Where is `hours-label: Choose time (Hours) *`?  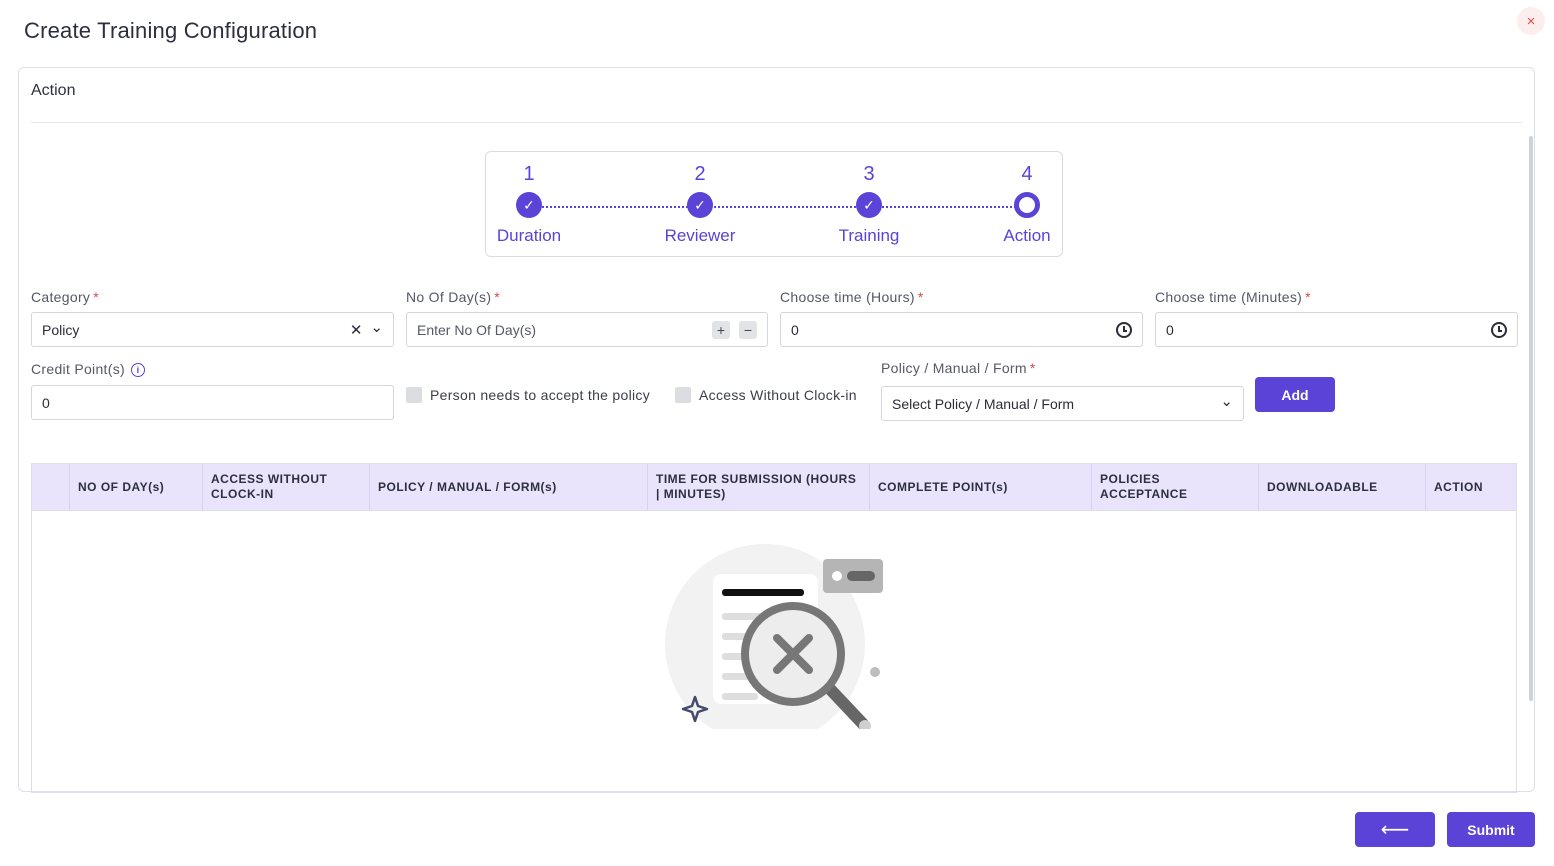 hours-label: Choose time (Hours) * is located at coordinates (852, 297).